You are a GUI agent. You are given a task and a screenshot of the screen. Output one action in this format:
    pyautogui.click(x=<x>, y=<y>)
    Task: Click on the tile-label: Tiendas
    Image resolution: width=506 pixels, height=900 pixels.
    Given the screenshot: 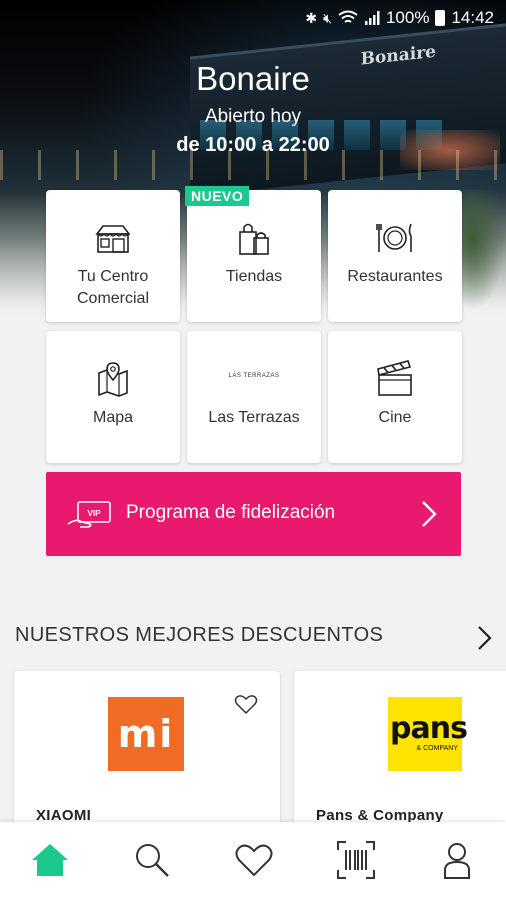 What is the action you would take?
    pyautogui.click(x=254, y=276)
    